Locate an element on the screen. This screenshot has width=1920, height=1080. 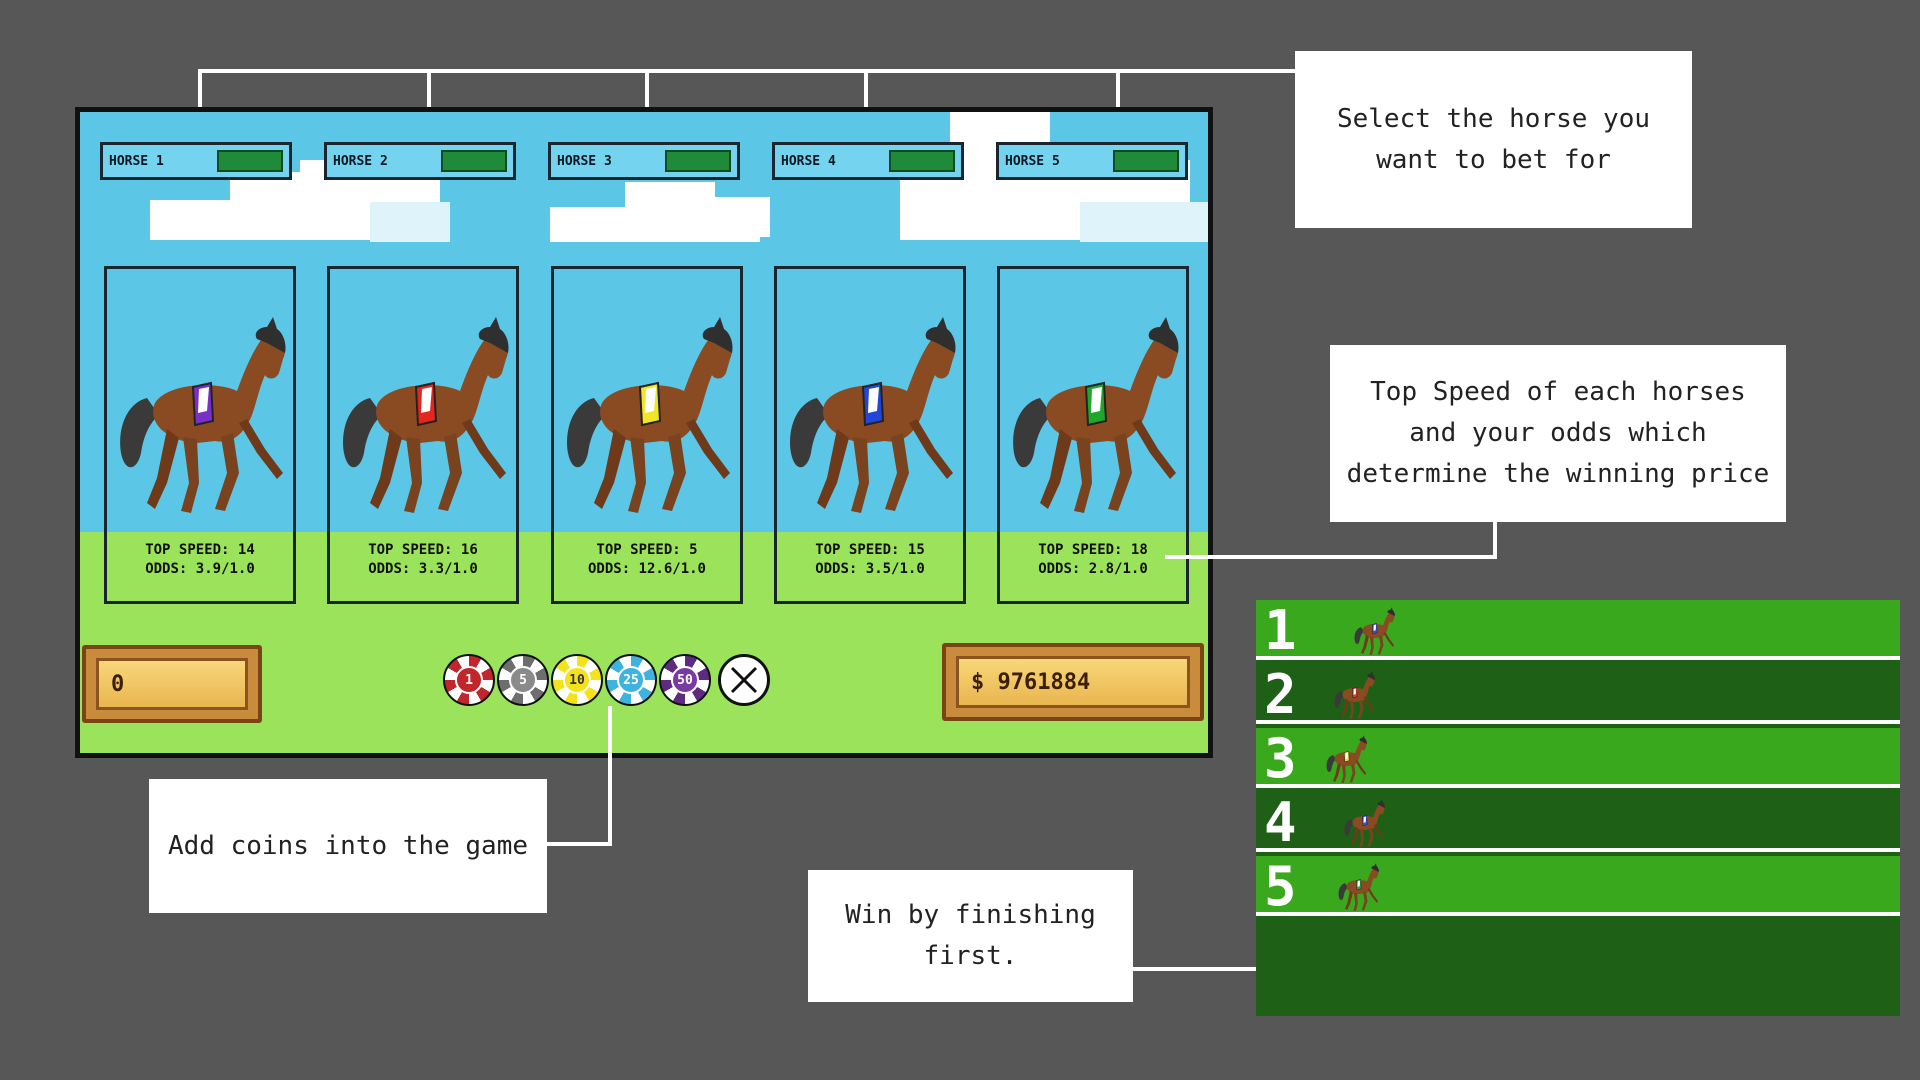
top-speed-text: TOP SPEED: 16 is located at coordinates (423, 550).